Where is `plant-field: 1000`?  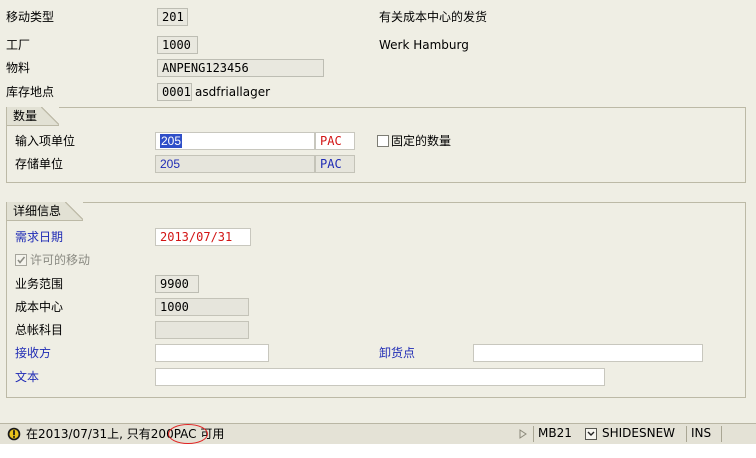
plant-field: 1000 is located at coordinates (177, 45).